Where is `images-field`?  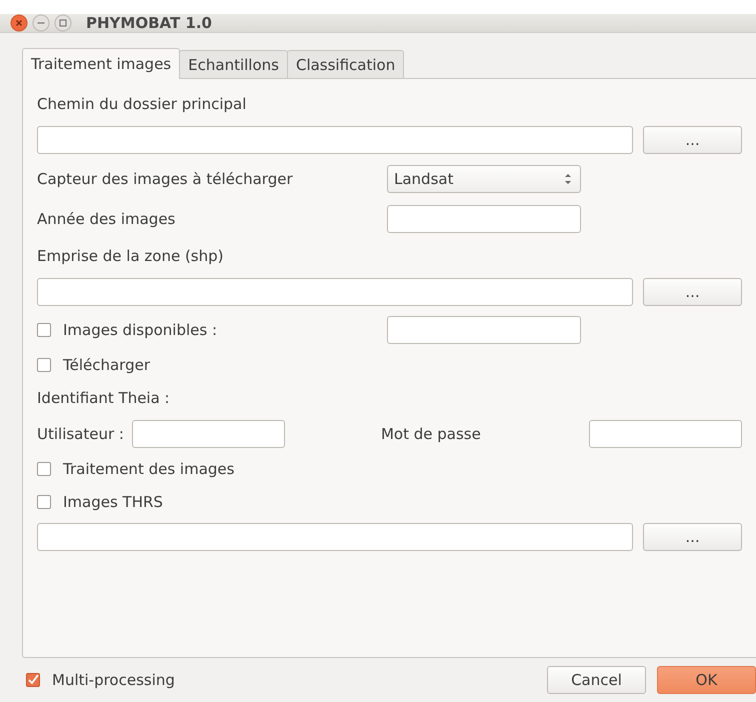 images-field is located at coordinates (484, 330).